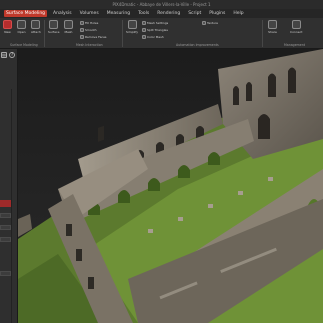  Describe the element at coordinates (11, 206) in the screenshot. I see `panel-divider` at that location.